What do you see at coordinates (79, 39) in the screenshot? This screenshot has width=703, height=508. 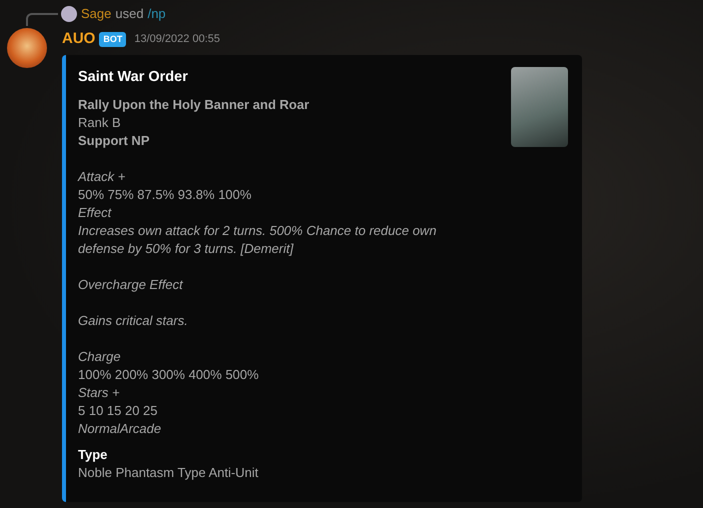 I see `author-name: AUO` at bounding box center [79, 39].